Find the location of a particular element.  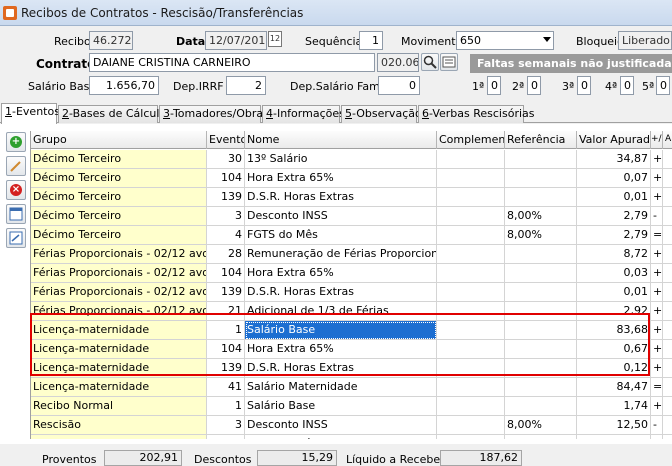

table-row: Licença-maternidade 1 Salário Base 83,68 + is located at coordinates (351, 330).